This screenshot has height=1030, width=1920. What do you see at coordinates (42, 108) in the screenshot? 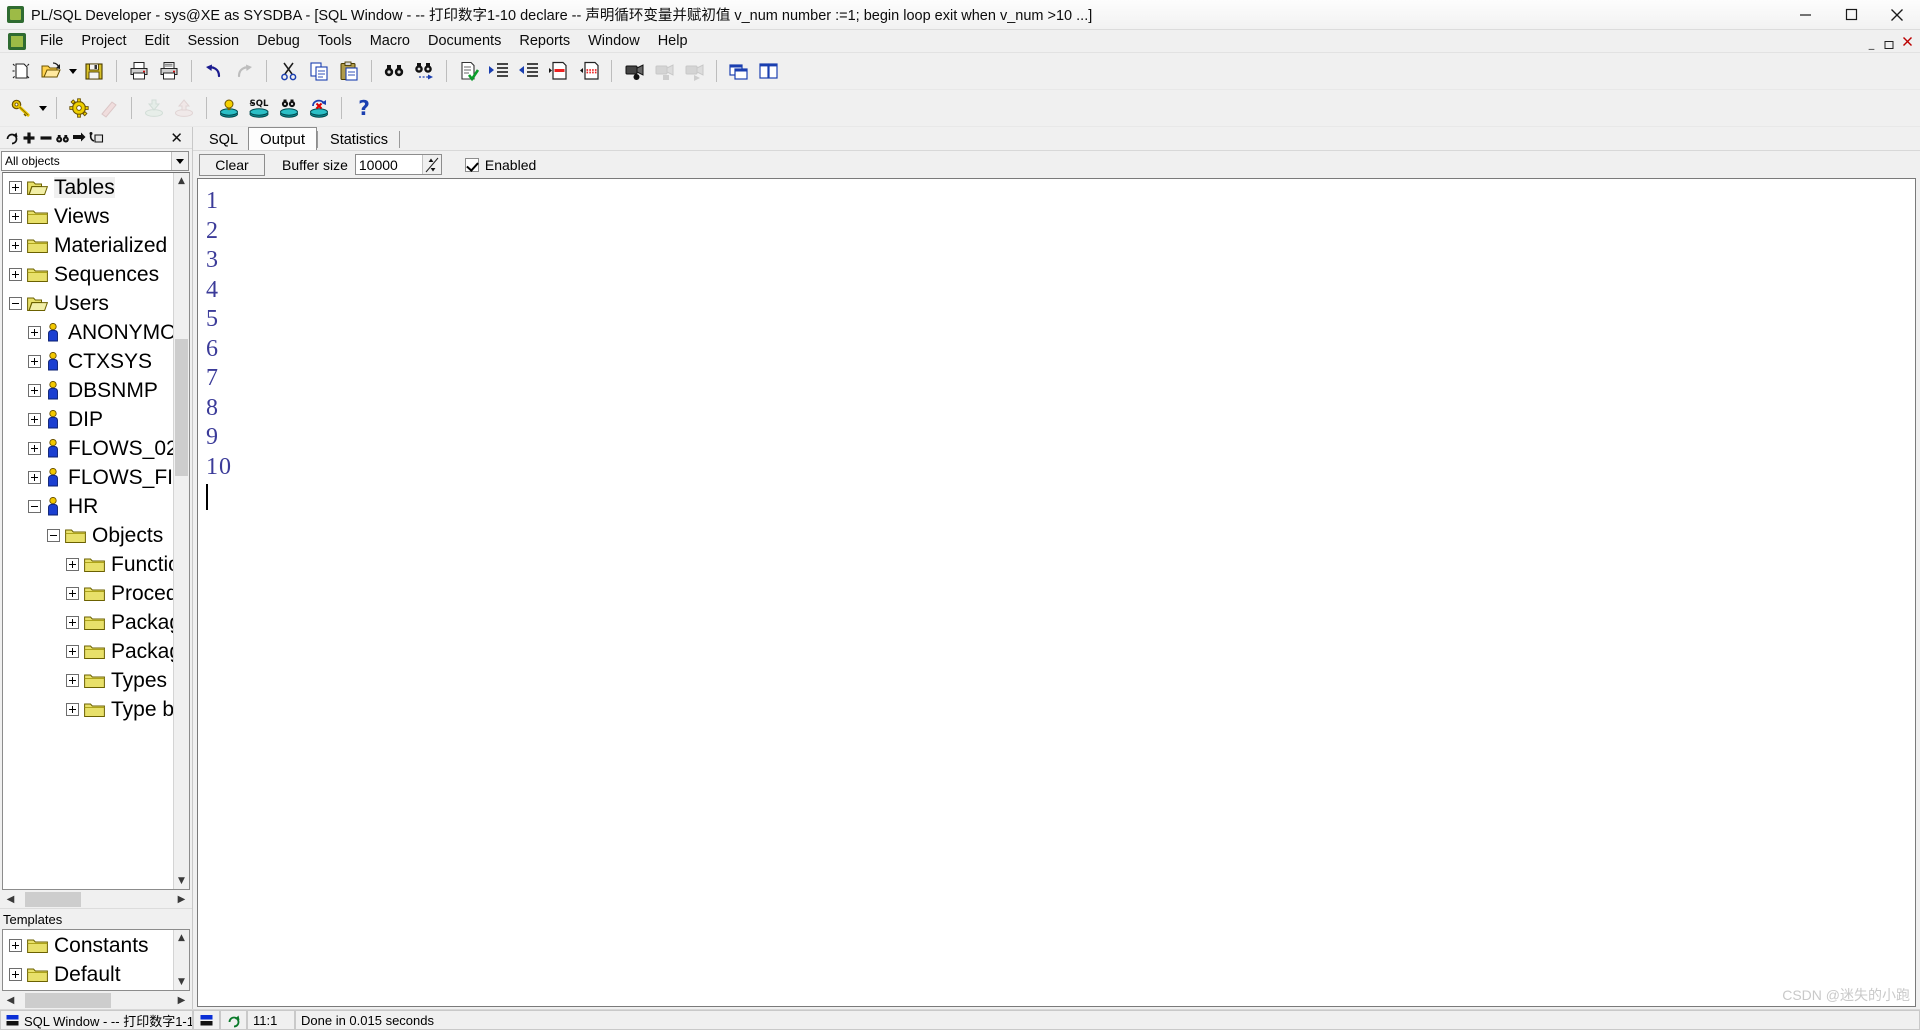
I see `logon-dropdown-arrow-icon` at bounding box center [42, 108].